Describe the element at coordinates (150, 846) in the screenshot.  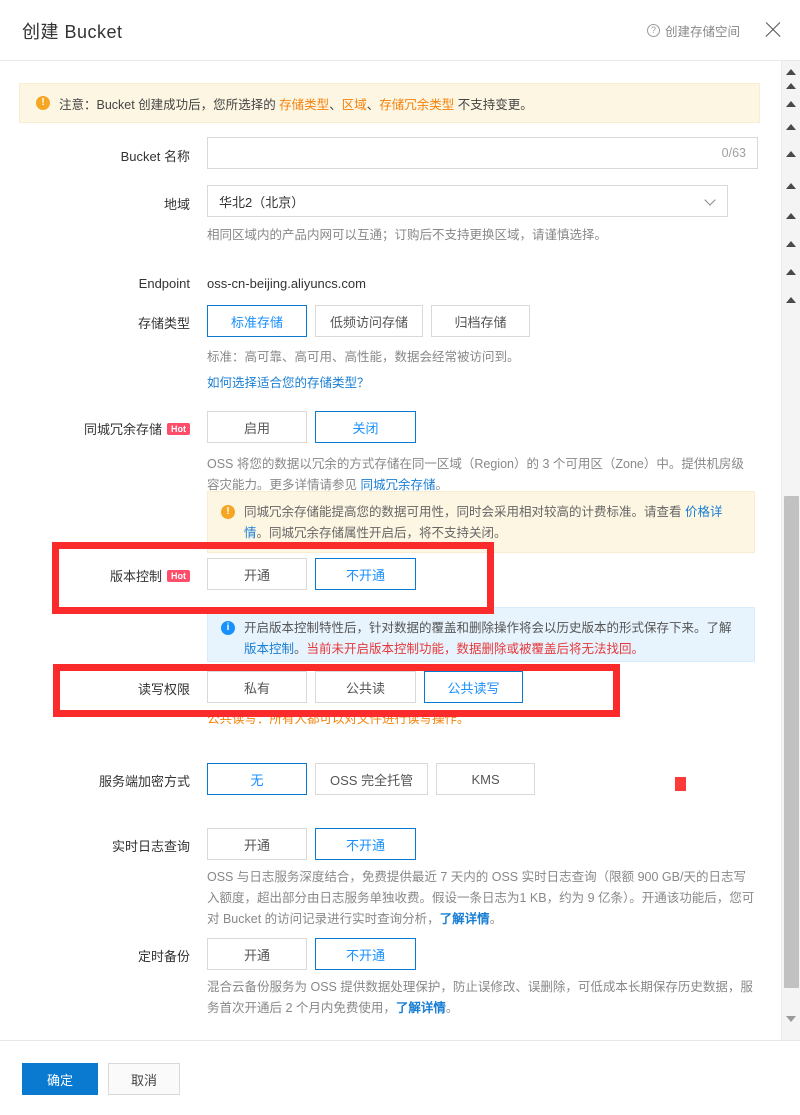
I see `realtime-log-label: 实时日志查询` at that location.